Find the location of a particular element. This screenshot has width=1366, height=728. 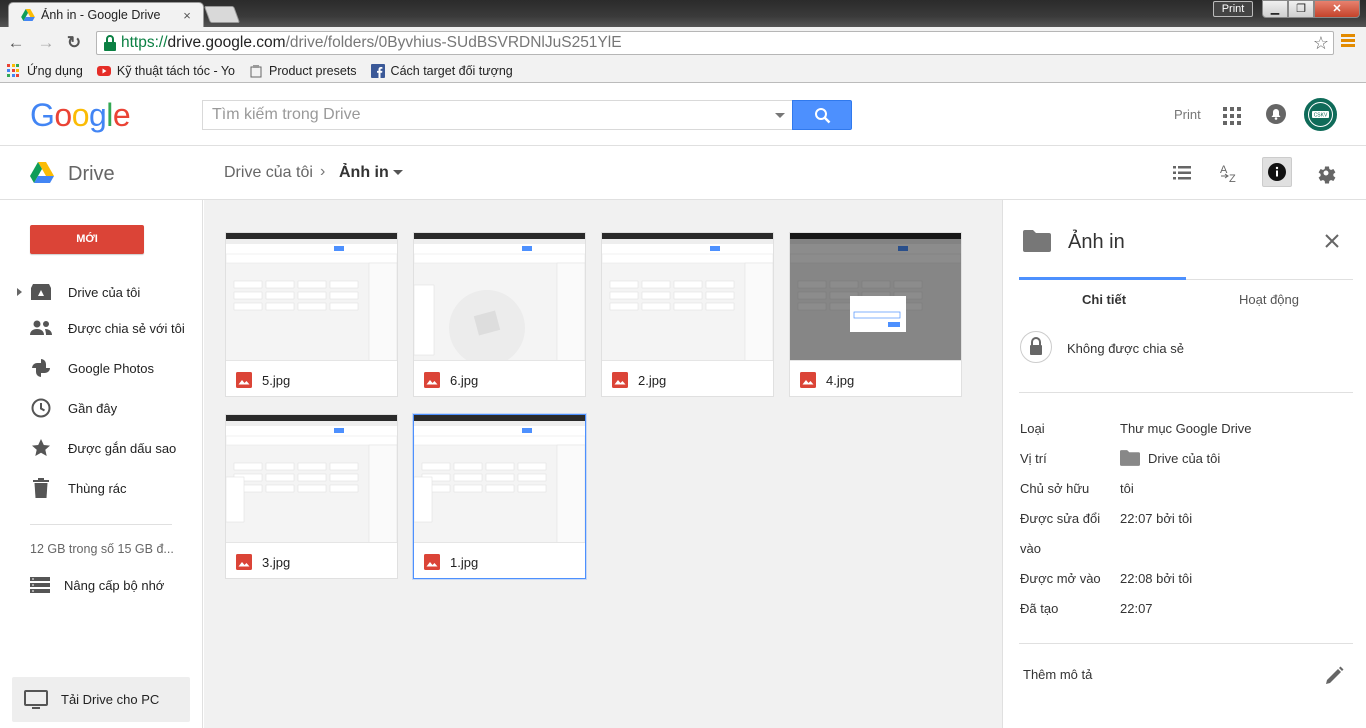

window-print-button: Print is located at coordinates (1233, 9).